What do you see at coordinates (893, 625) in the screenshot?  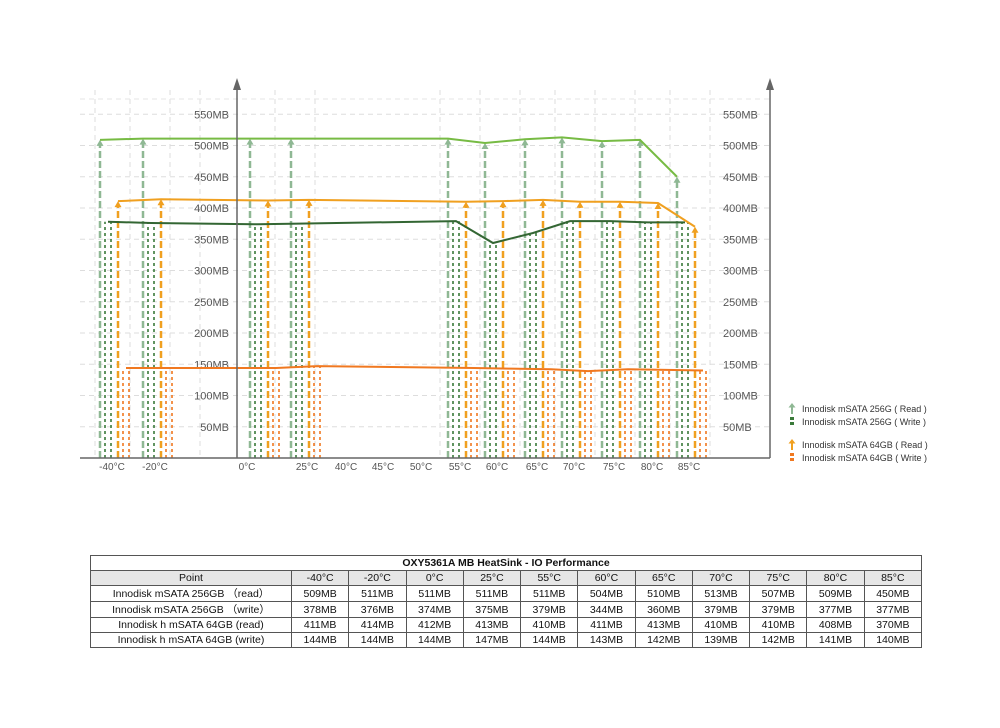 I see `table-cell: 370MB` at bounding box center [893, 625].